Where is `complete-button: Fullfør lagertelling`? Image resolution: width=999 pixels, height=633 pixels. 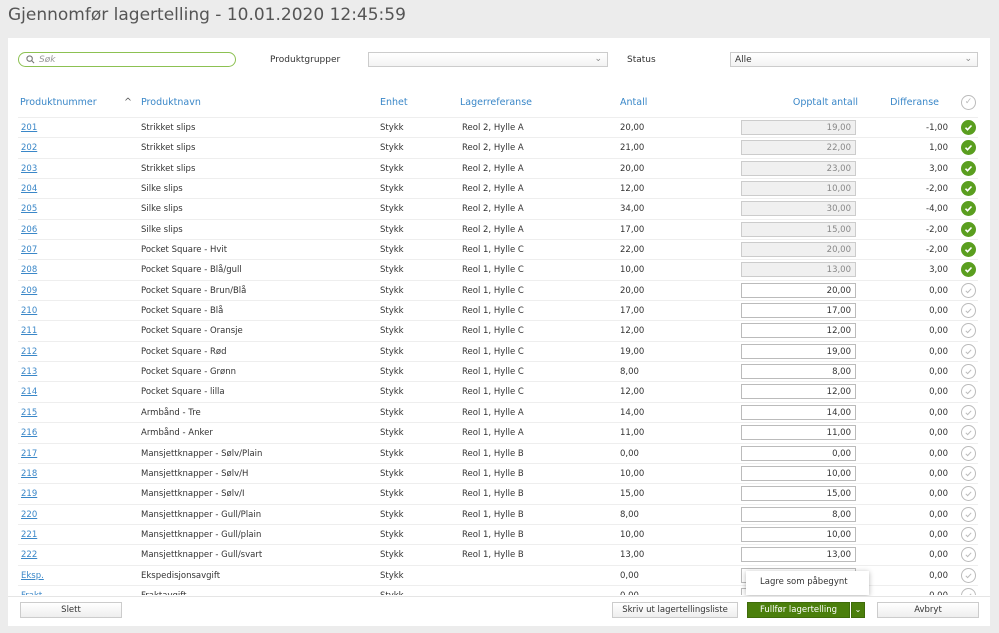 complete-button: Fullfør lagertelling is located at coordinates (798, 610).